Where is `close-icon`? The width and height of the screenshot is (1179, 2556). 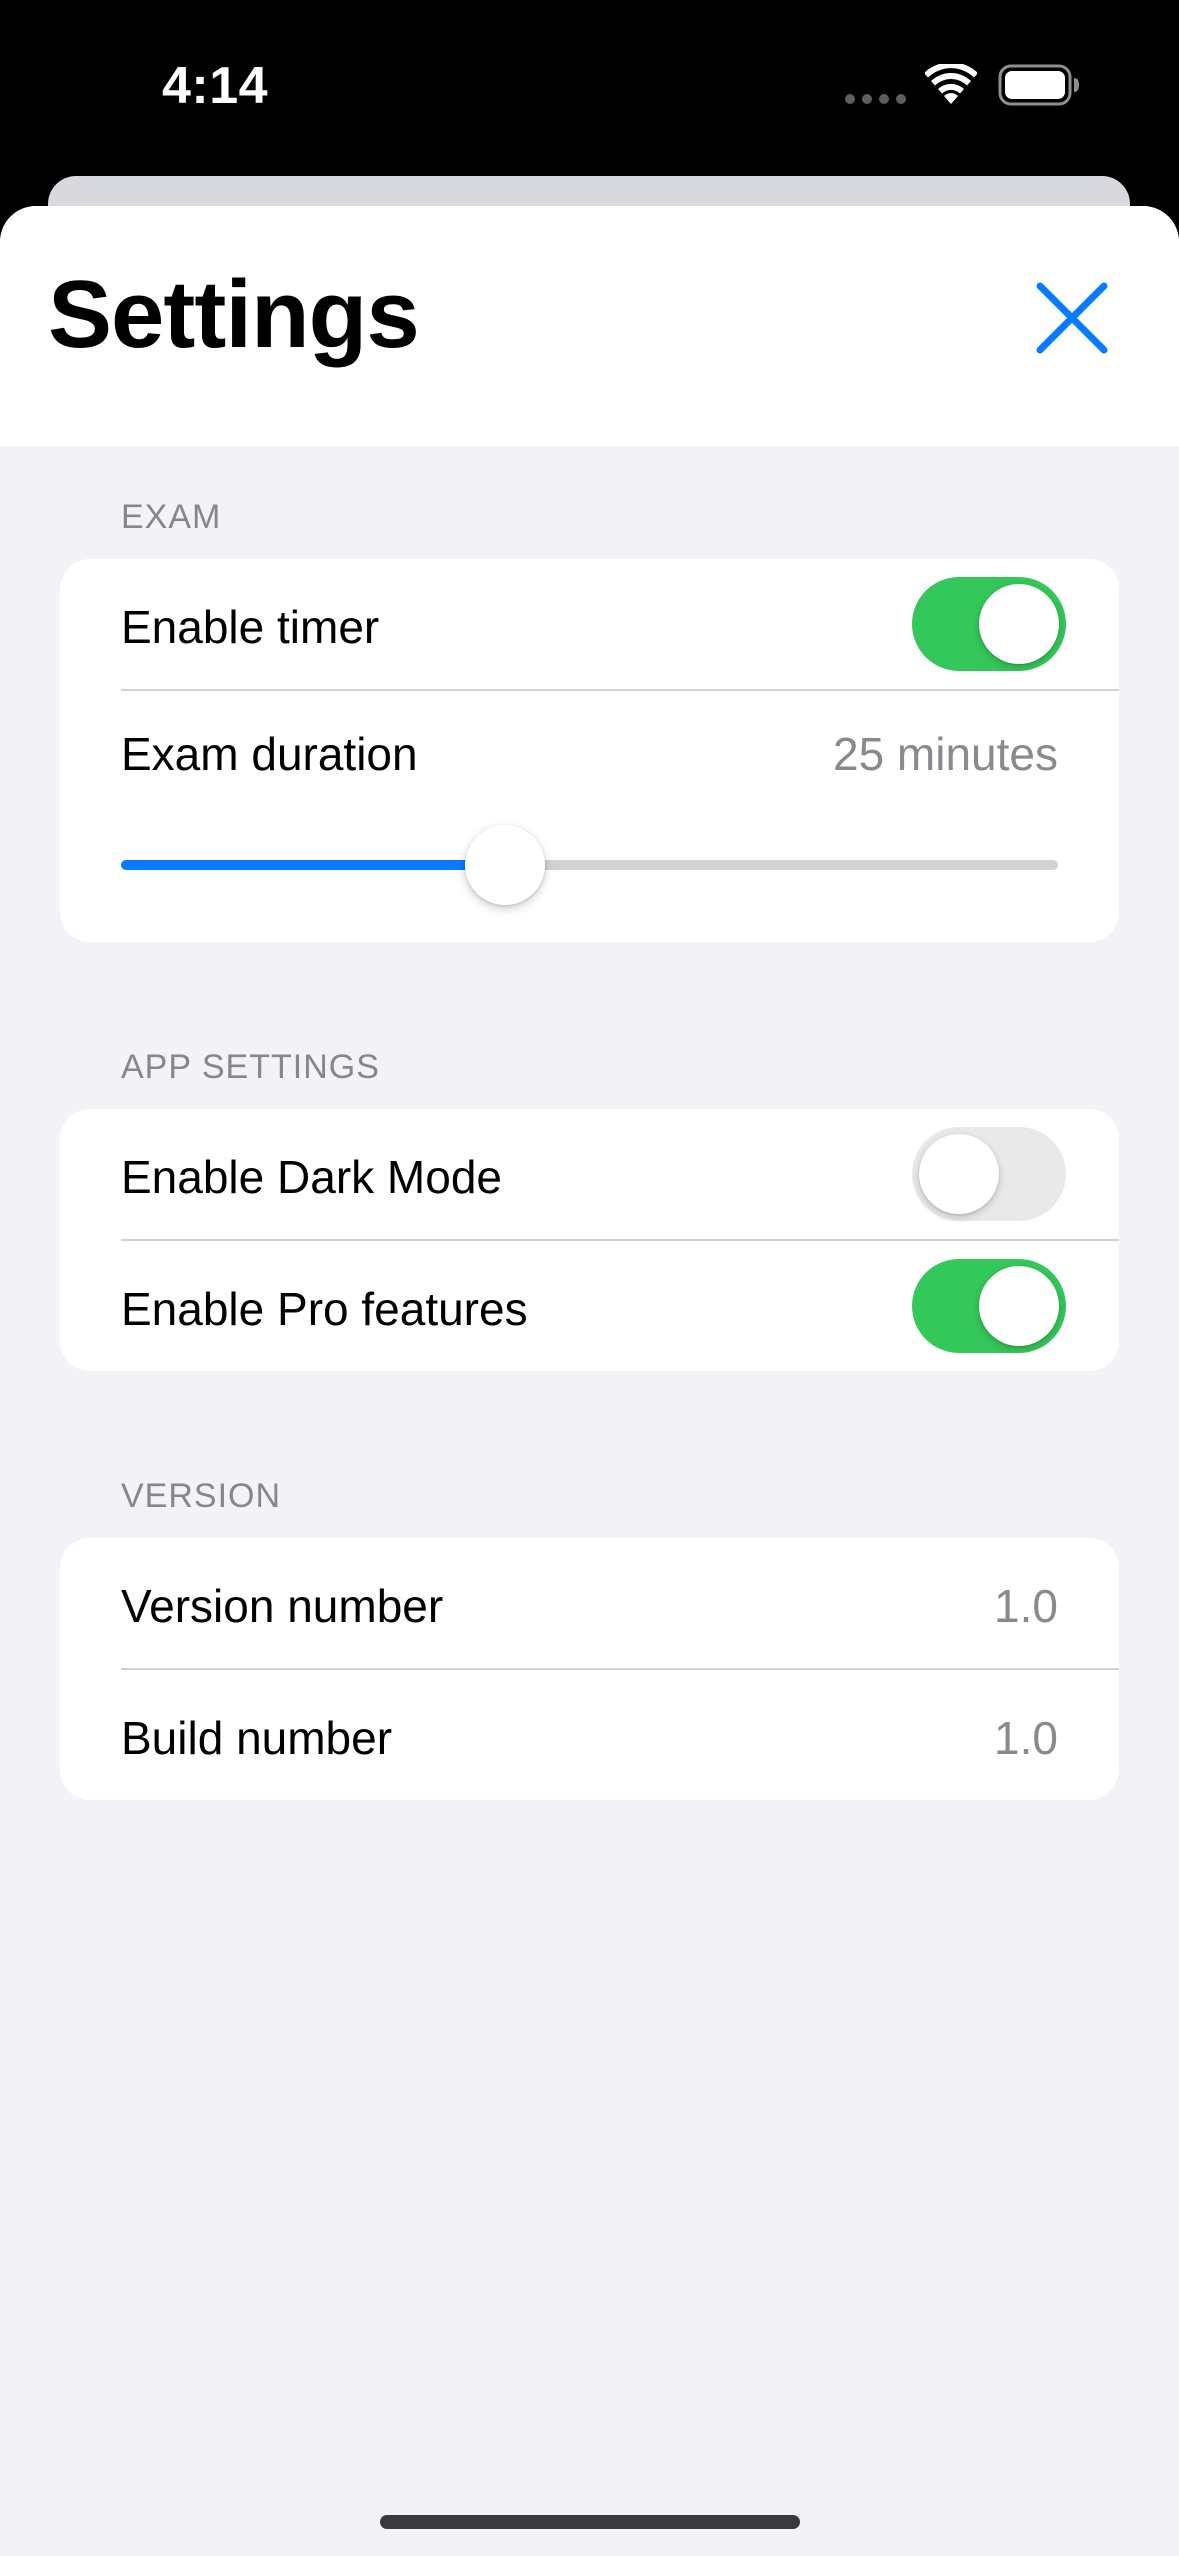 close-icon is located at coordinates (1072, 318).